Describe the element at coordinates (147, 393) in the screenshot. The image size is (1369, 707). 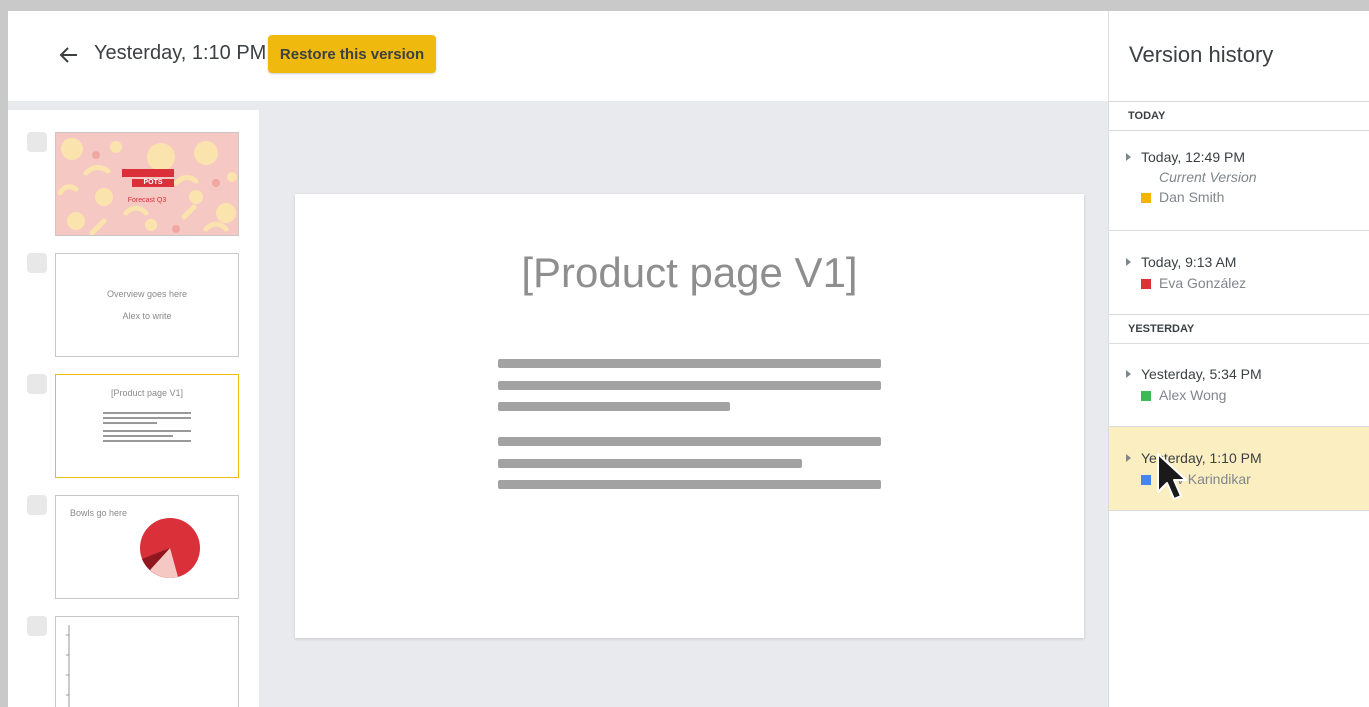
I see `slide-title: [Product page V1]` at that location.